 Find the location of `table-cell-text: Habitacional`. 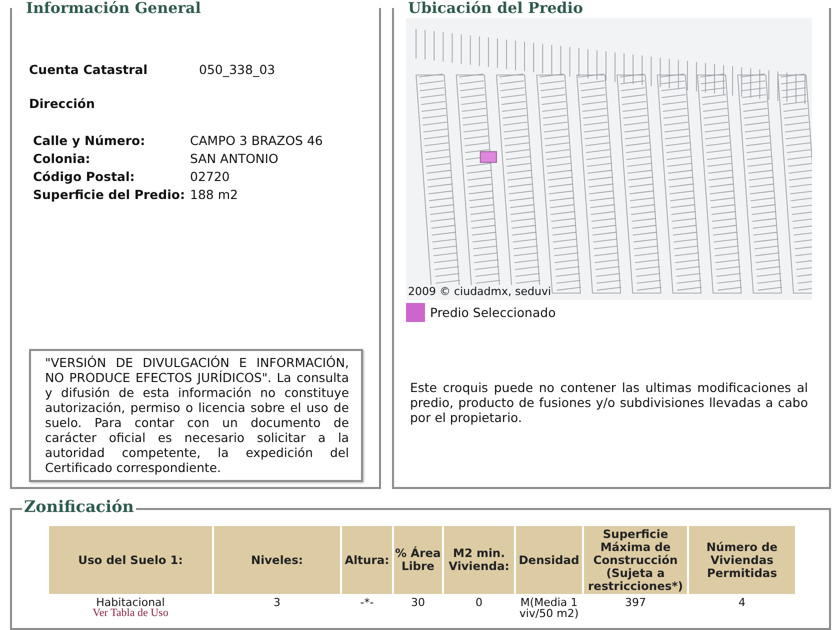

table-cell-text: Habitacional is located at coordinates (130, 602).